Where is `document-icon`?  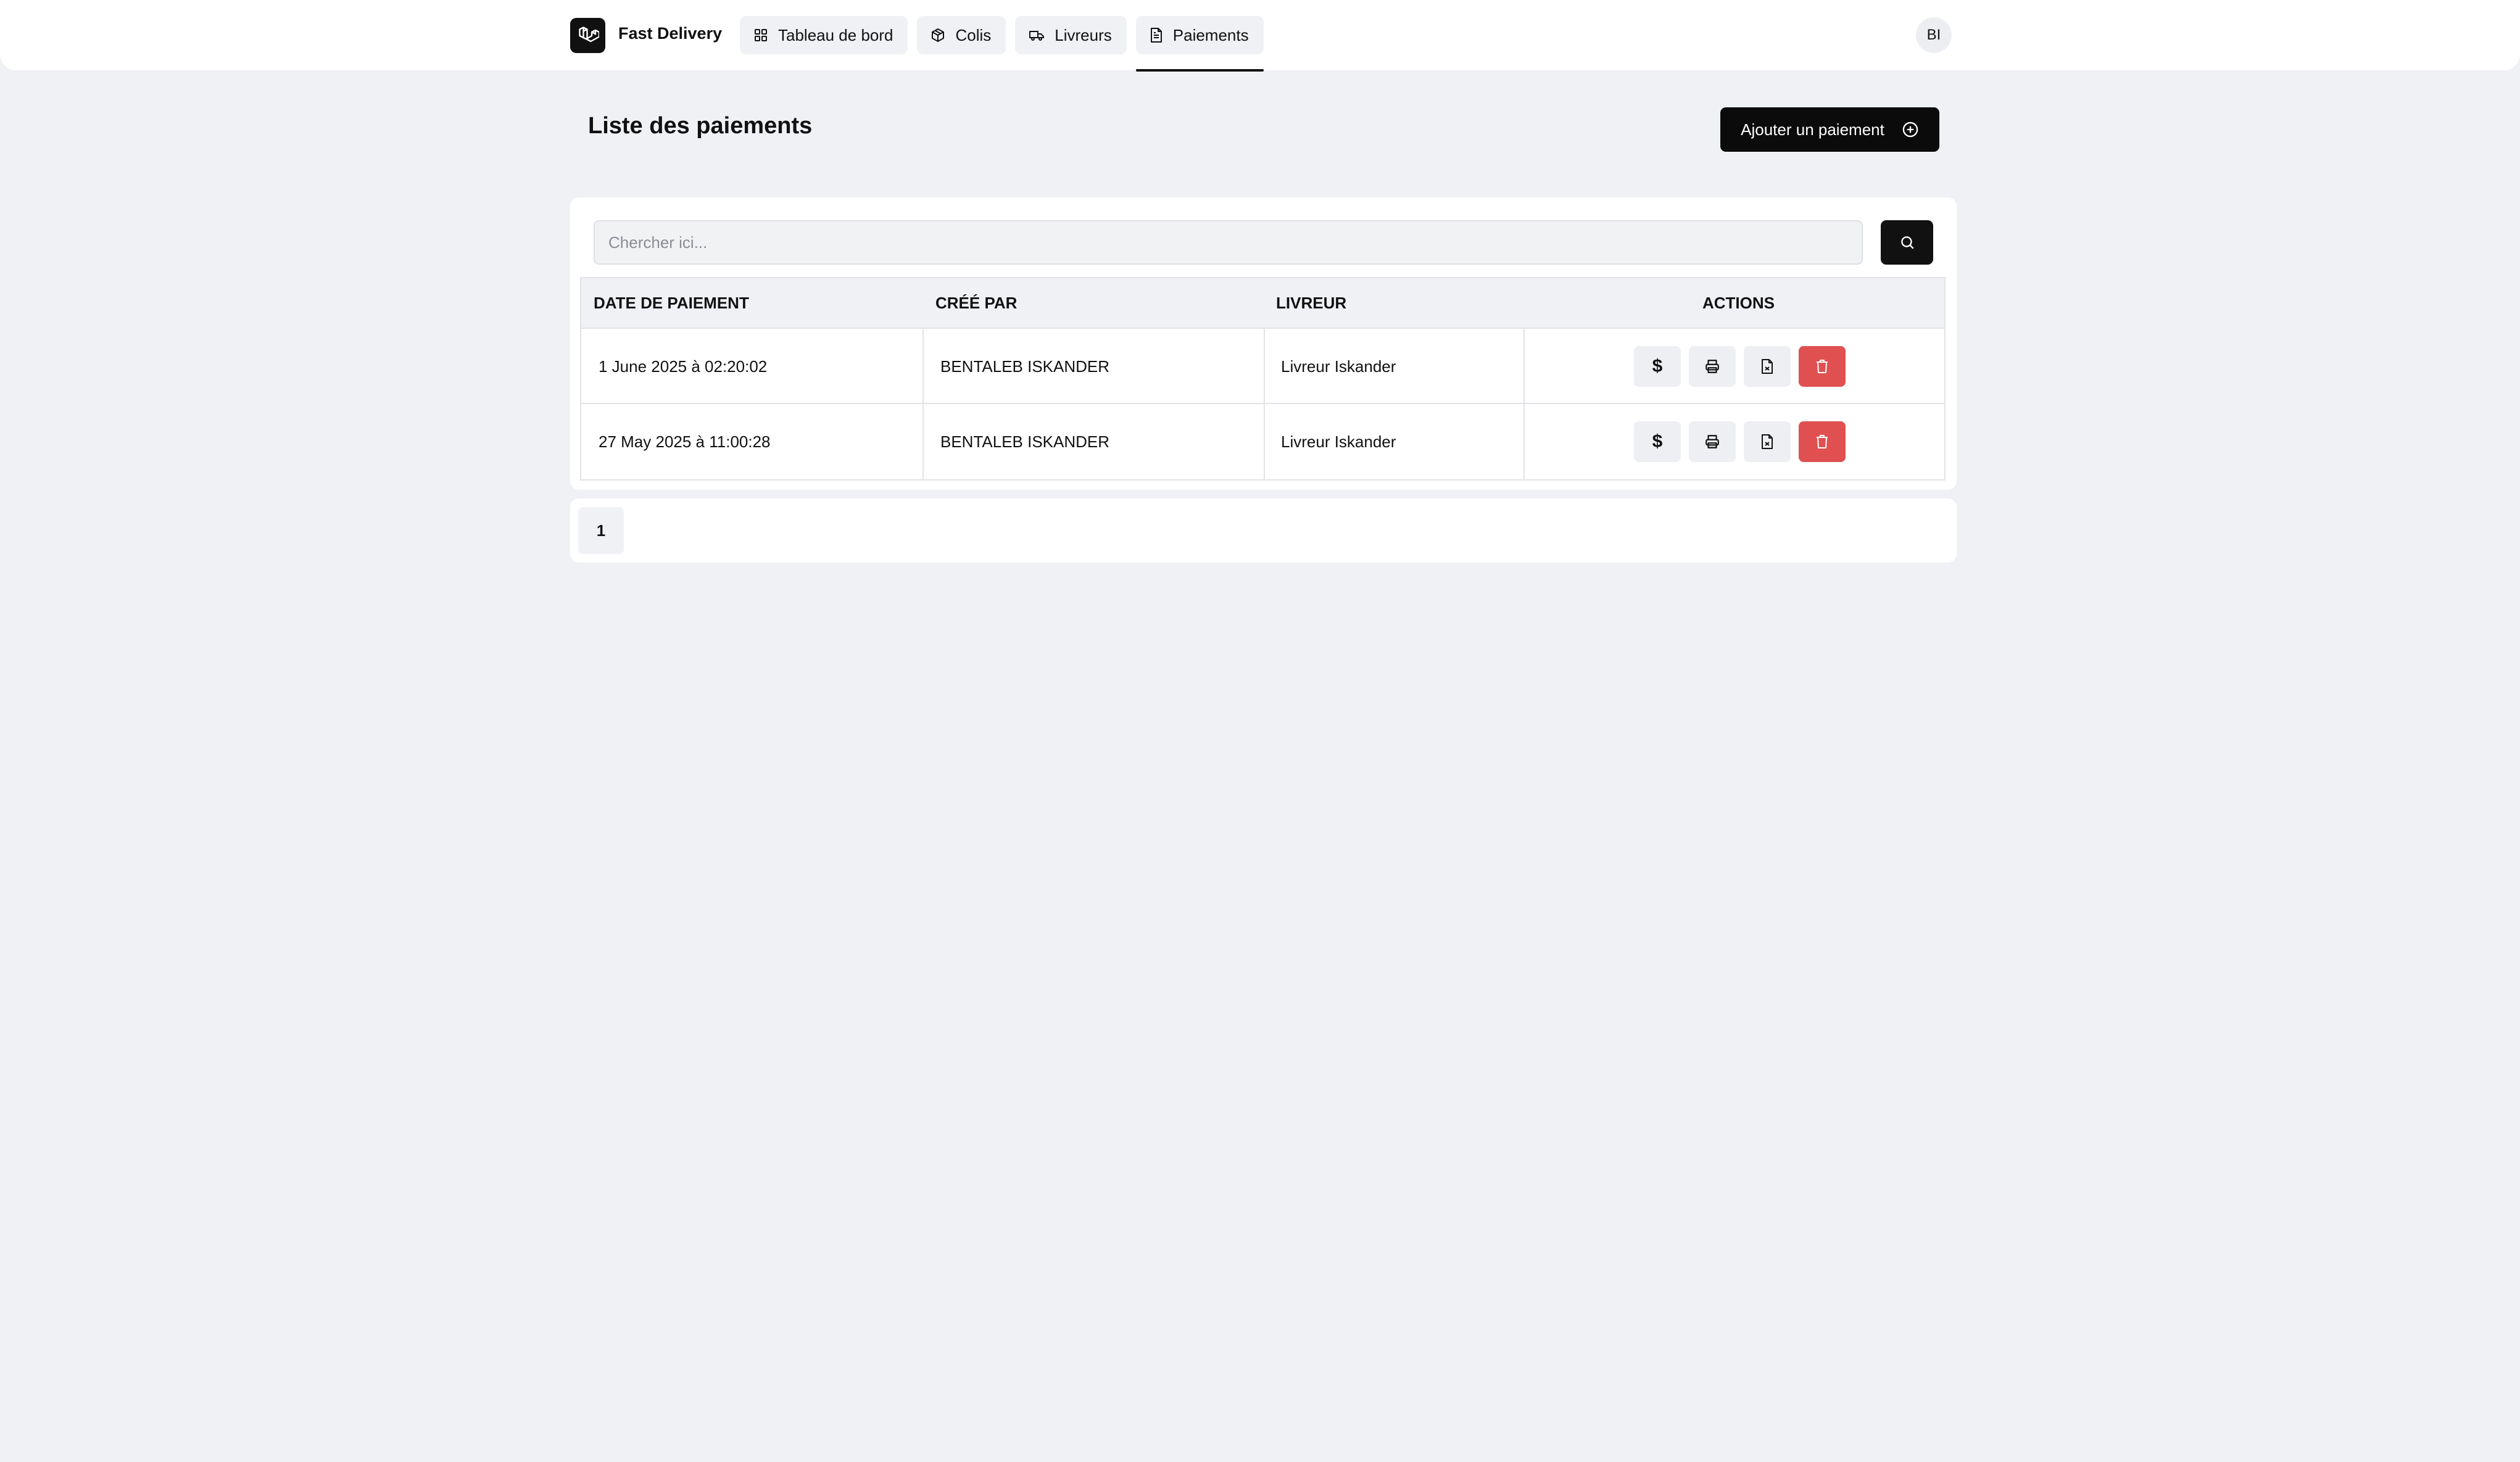 document-icon is located at coordinates (1156, 35).